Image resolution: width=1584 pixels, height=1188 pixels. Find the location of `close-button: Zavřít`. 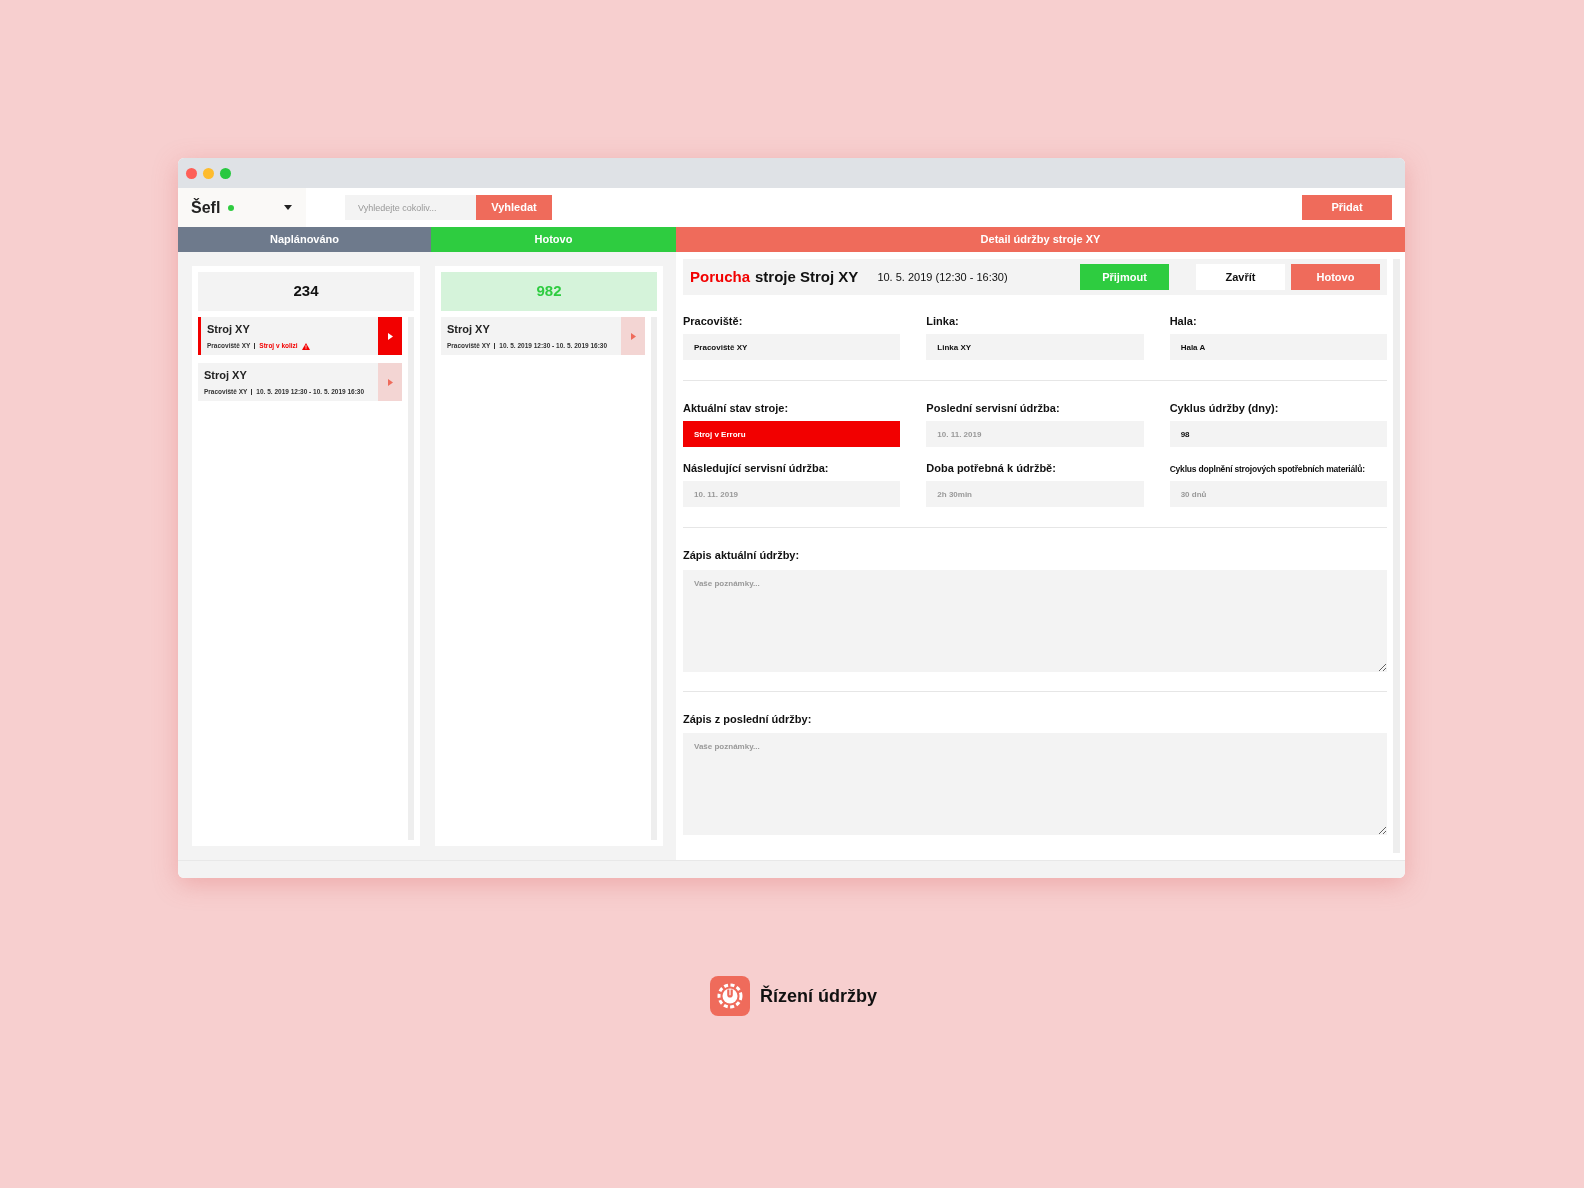

close-button: Zavřít is located at coordinates (1240, 277).